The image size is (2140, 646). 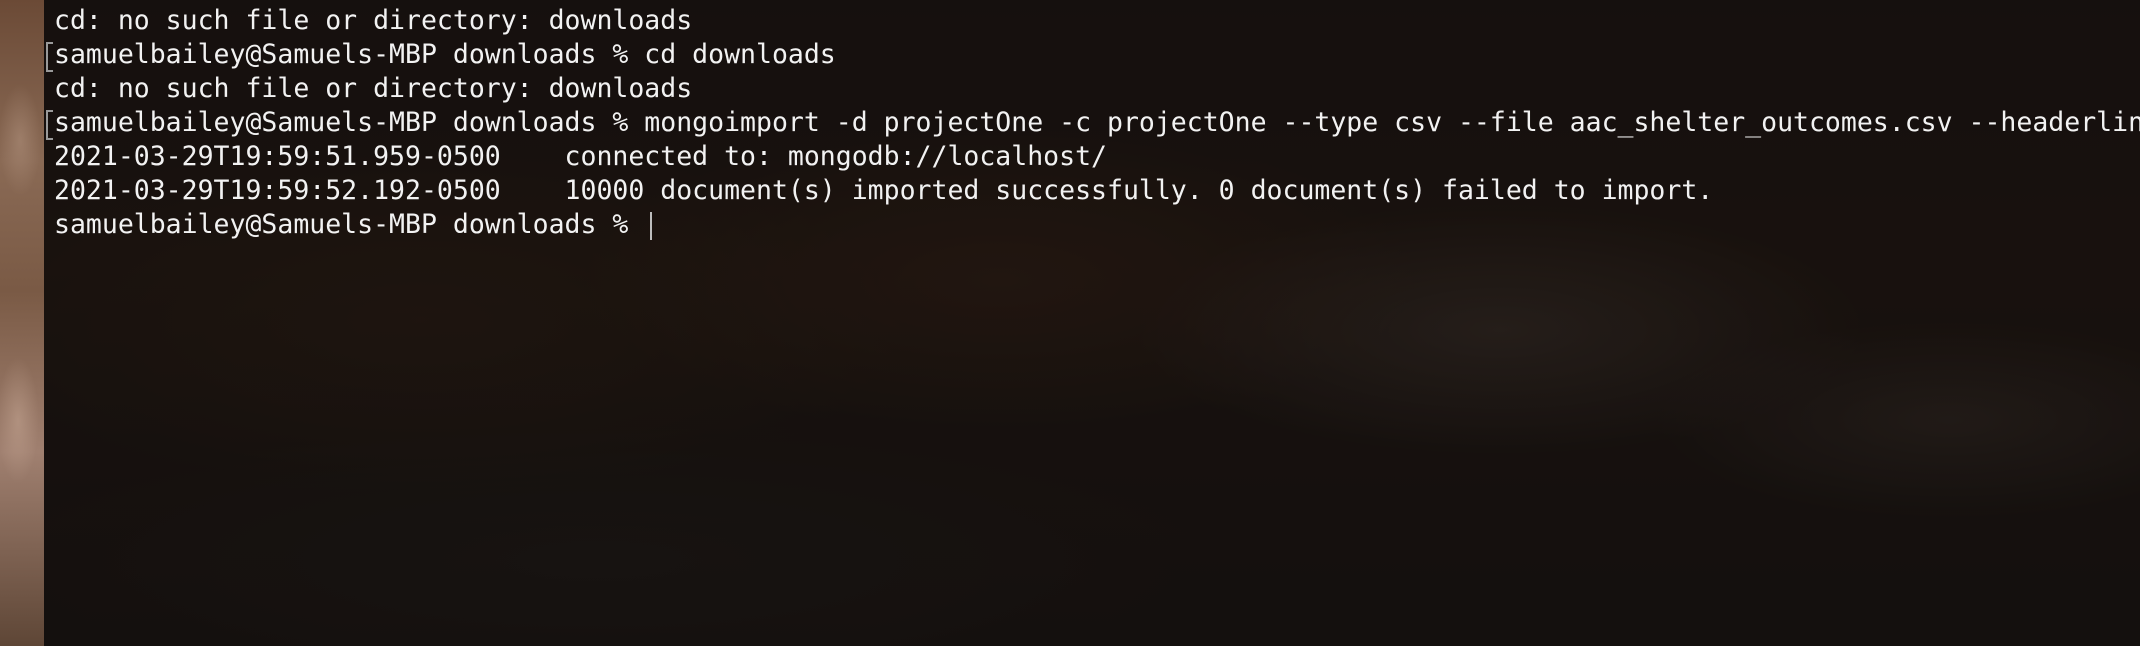 What do you see at coordinates (1097, 225) in the screenshot?
I see `terminal-prompt-line: samuelbailey@Samuels-MBP downloads %` at bounding box center [1097, 225].